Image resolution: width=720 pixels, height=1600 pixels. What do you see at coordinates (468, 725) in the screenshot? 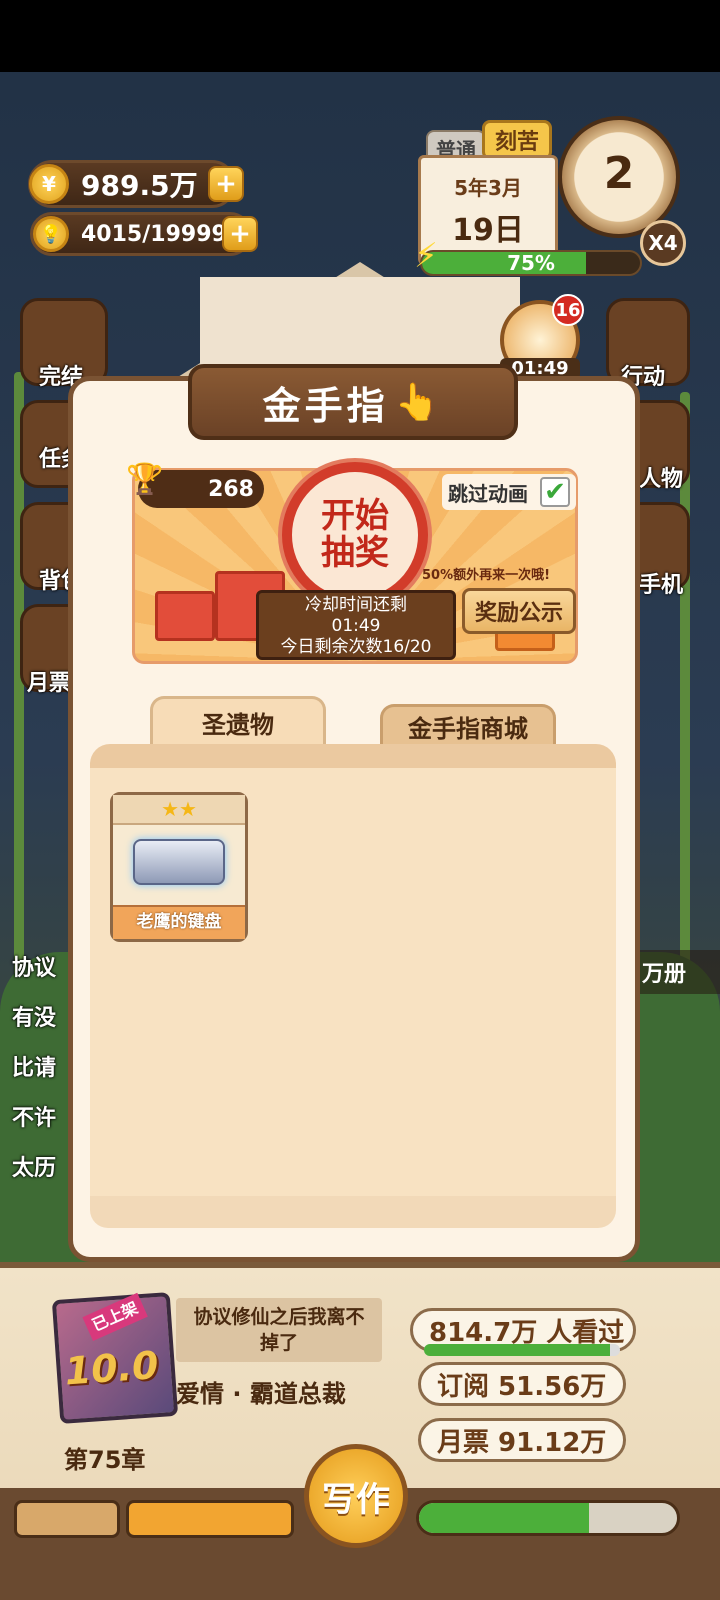
I see `tab-golden-finger-shop: 金手指商城` at bounding box center [468, 725].